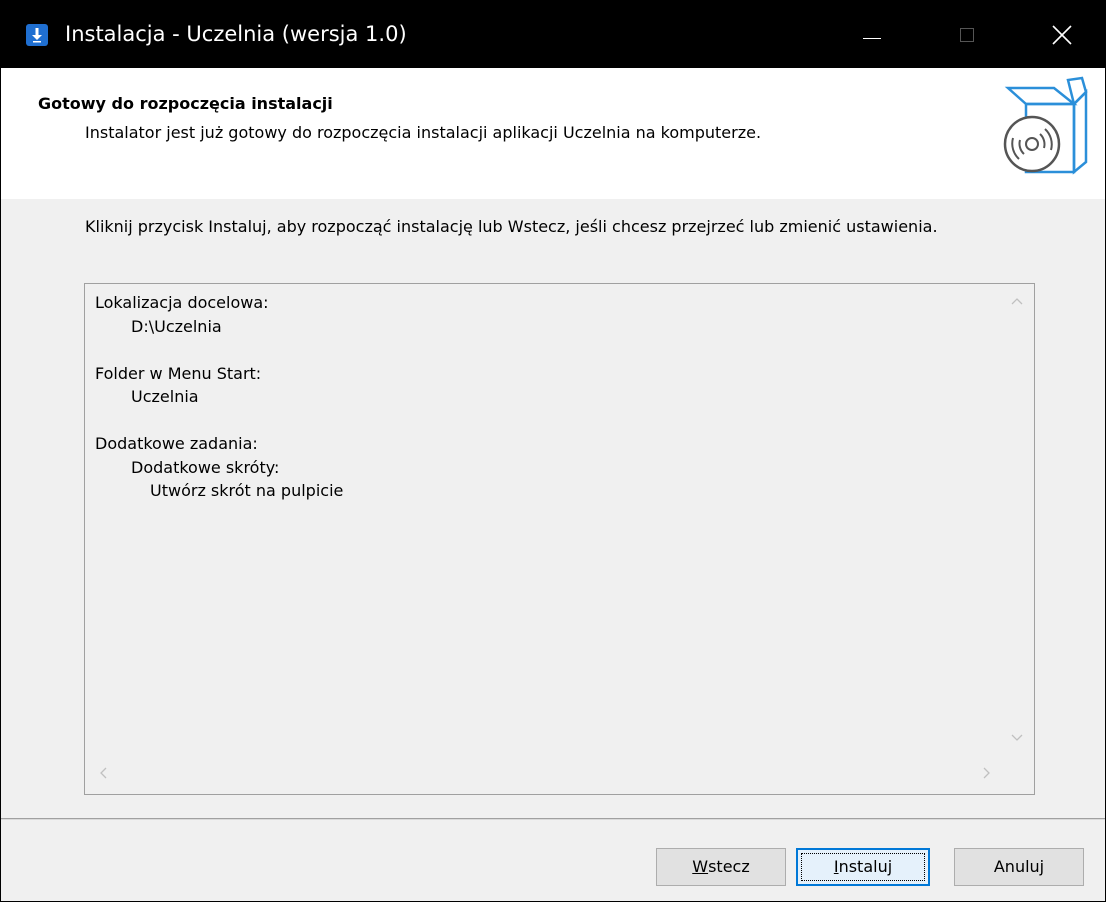 Image resolution: width=1106 pixels, height=902 pixels. What do you see at coordinates (1017, 738) in the screenshot?
I see `scroll-down-icon` at bounding box center [1017, 738].